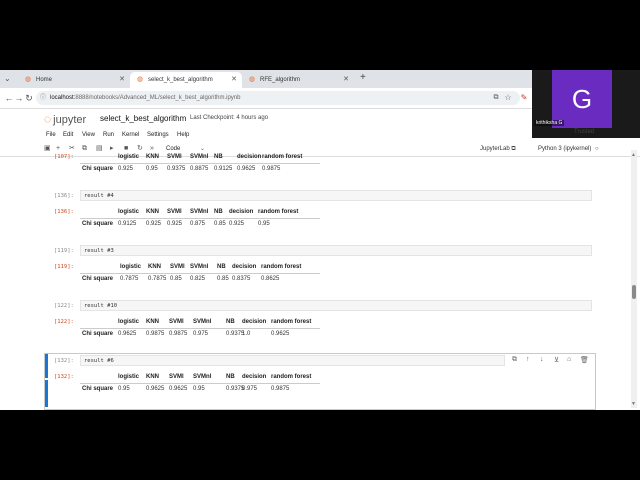  I want to click on trusted-indicator: Trusted, so click(584, 132).